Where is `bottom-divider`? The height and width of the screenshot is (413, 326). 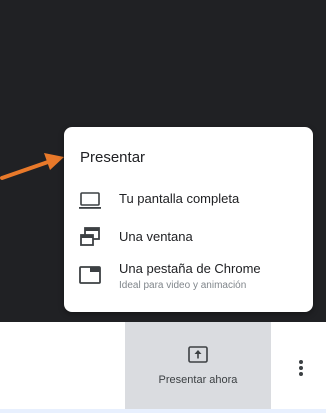
bottom-divider is located at coordinates (163, 411).